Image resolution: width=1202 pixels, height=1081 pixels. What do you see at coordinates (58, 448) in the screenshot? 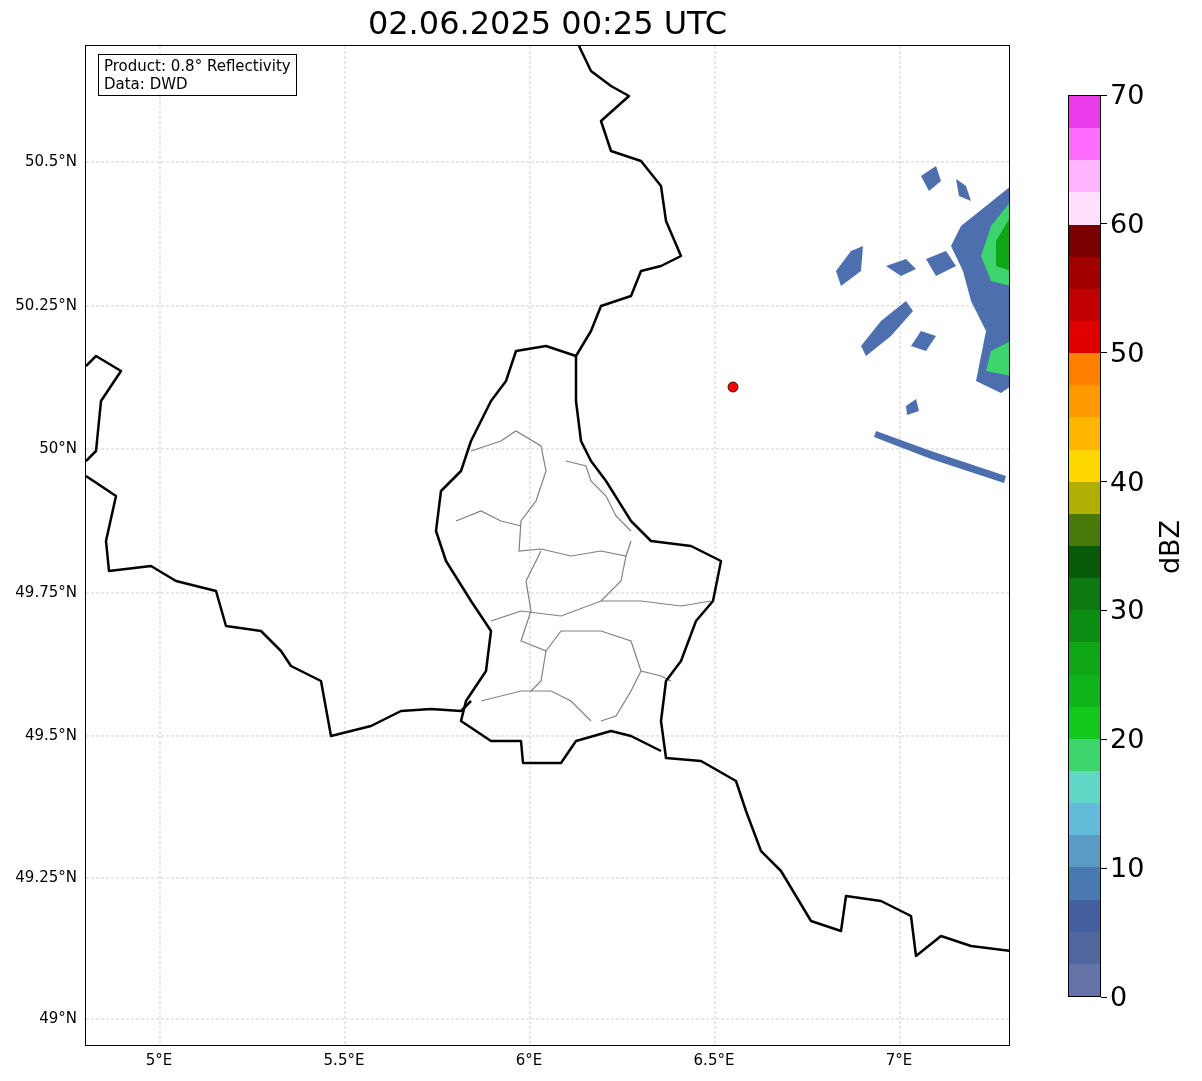
I see `latitude-label: 50°N` at bounding box center [58, 448].